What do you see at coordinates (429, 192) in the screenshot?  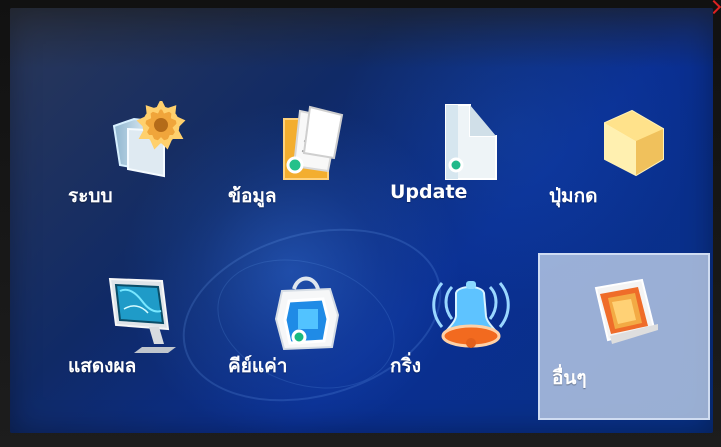 I see `menu-label-update: Update` at bounding box center [429, 192].